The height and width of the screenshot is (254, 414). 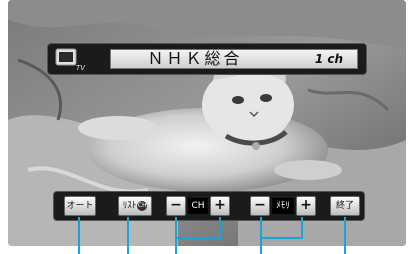 I want to click on memory-up-button: +, so click(x=306, y=206).